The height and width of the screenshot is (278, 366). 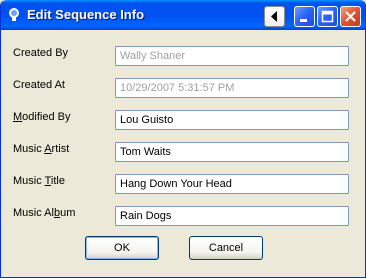 I want to click on window-title: Edit Sequence Info, so click(x=86, y=14).